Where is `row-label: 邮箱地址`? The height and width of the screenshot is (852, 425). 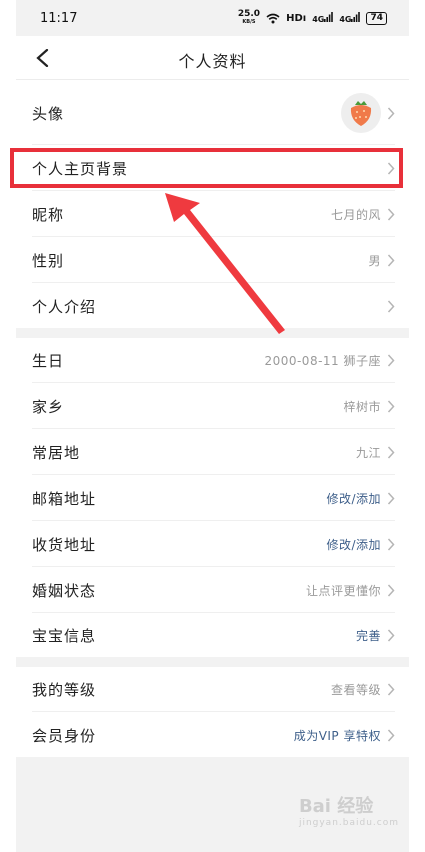 row-label: 邮箱地址 is located at coordinates (64, 499).